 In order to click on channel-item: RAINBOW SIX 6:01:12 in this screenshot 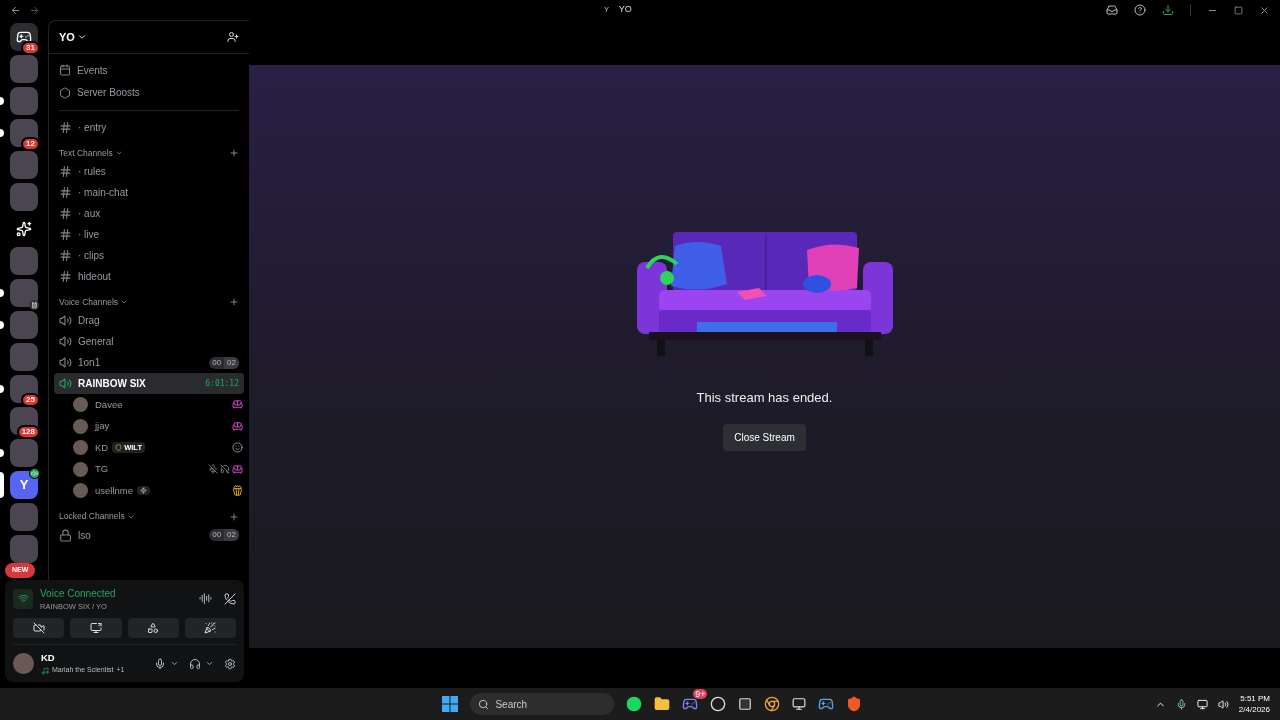, I will do `click(149, 383)`.